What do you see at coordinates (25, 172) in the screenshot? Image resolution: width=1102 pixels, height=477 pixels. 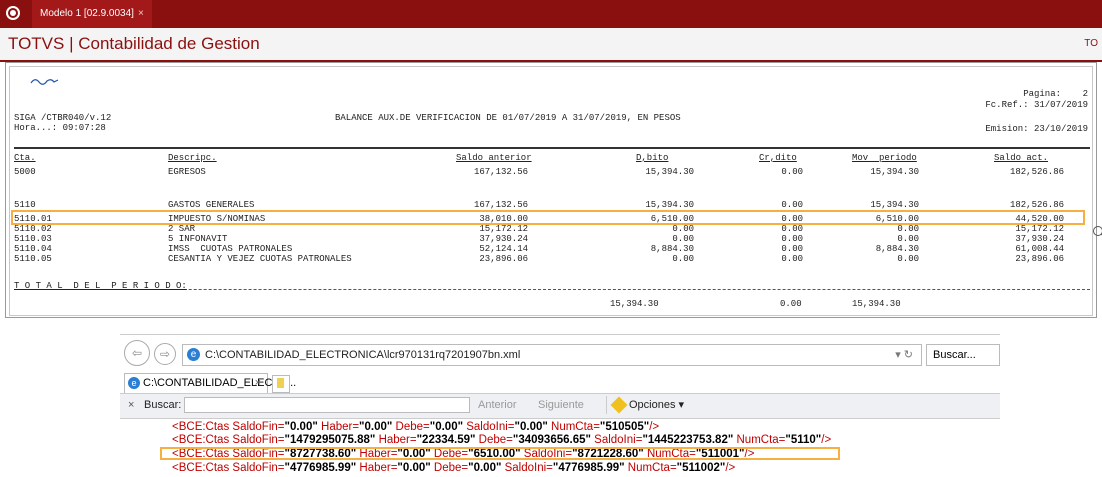 I see `table-cell: 5000` at bounding box center [25, 172].